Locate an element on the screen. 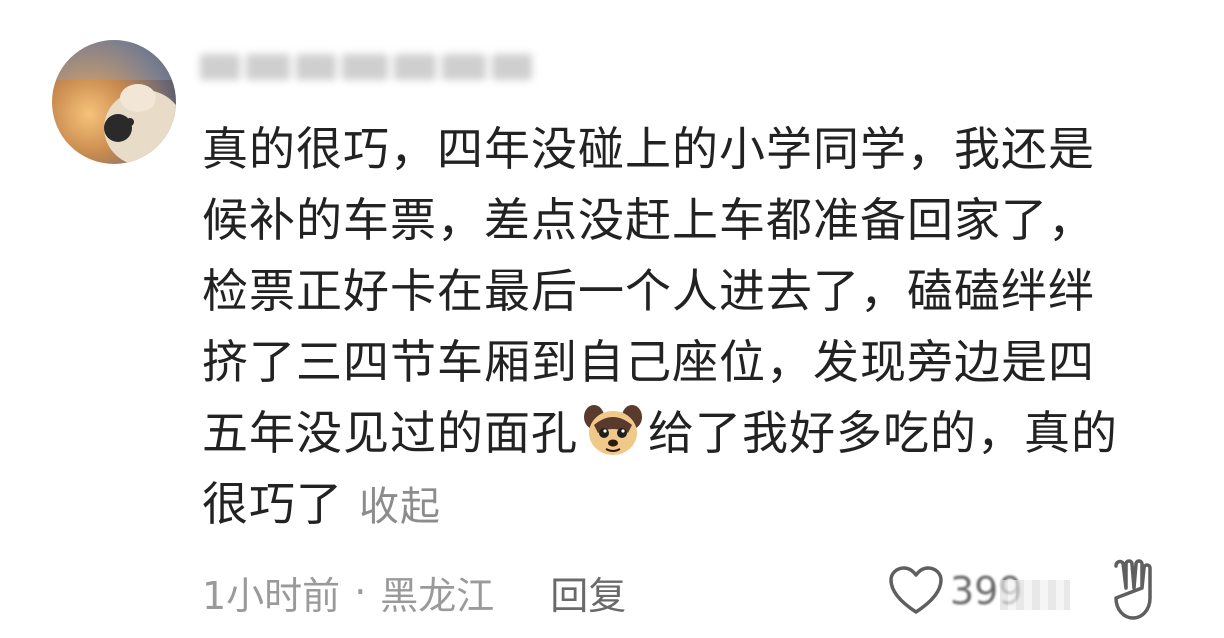 Image resolution: width=1224 pixels, height=638 pixels. comment-line-part: 给了我好多吃的，真的 is located at coordinates (883, 433).